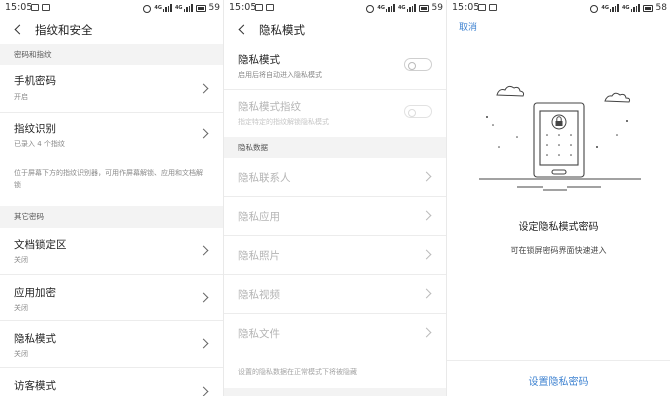 Image resolution: width=670 pixels, height=396 pixels. What do you see at coordinates (111, 30) in the screenshot?
I see `nav-bar: 指纹和安全` at bounding box center [111, 30].